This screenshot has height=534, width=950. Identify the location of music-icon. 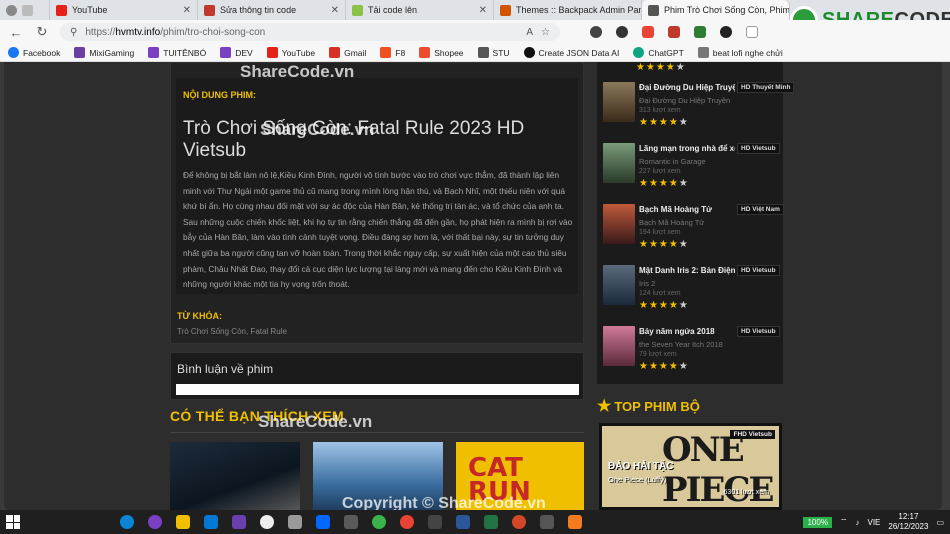
(703, 52).